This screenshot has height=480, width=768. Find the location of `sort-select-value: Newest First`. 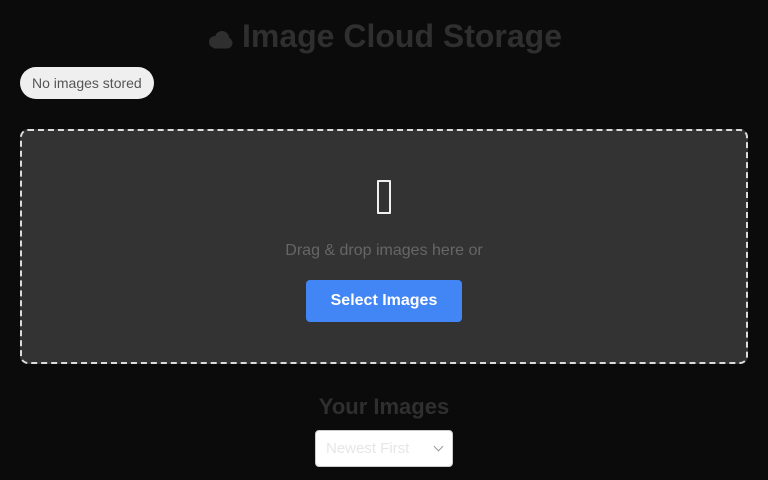

sort-select-value: Newest First is located at coordinates (368, 448).